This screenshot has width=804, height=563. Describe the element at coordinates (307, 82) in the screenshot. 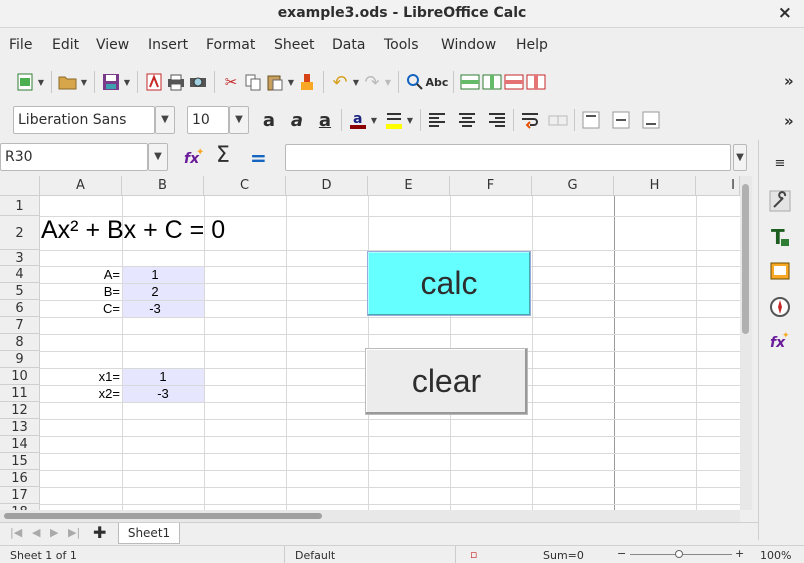

I see `clone-formatting-icon` at that location.